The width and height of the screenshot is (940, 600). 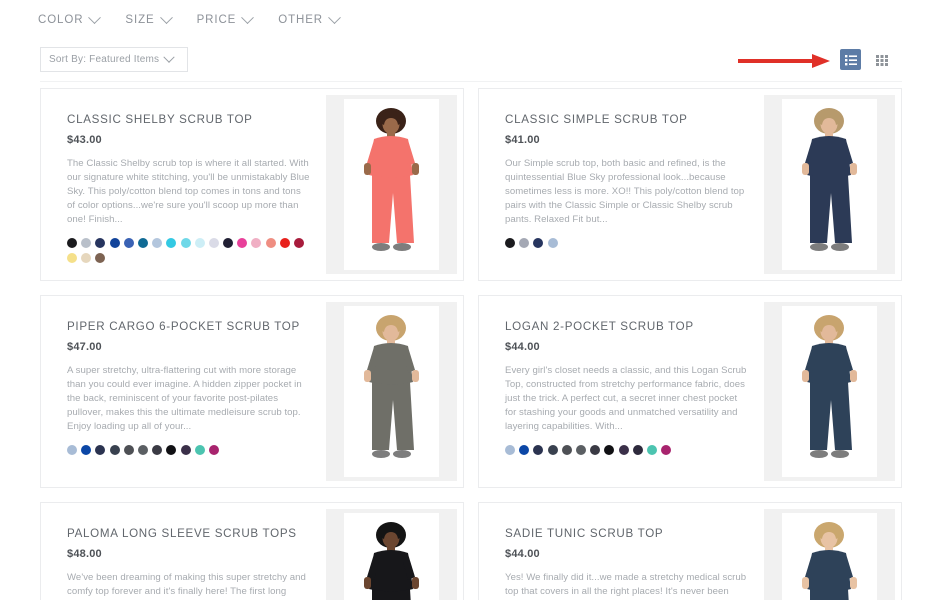 What do you see at coordinates (866, 59) in the screenshot?
I see `view-toggle-group` at bounding box center [866, 59].